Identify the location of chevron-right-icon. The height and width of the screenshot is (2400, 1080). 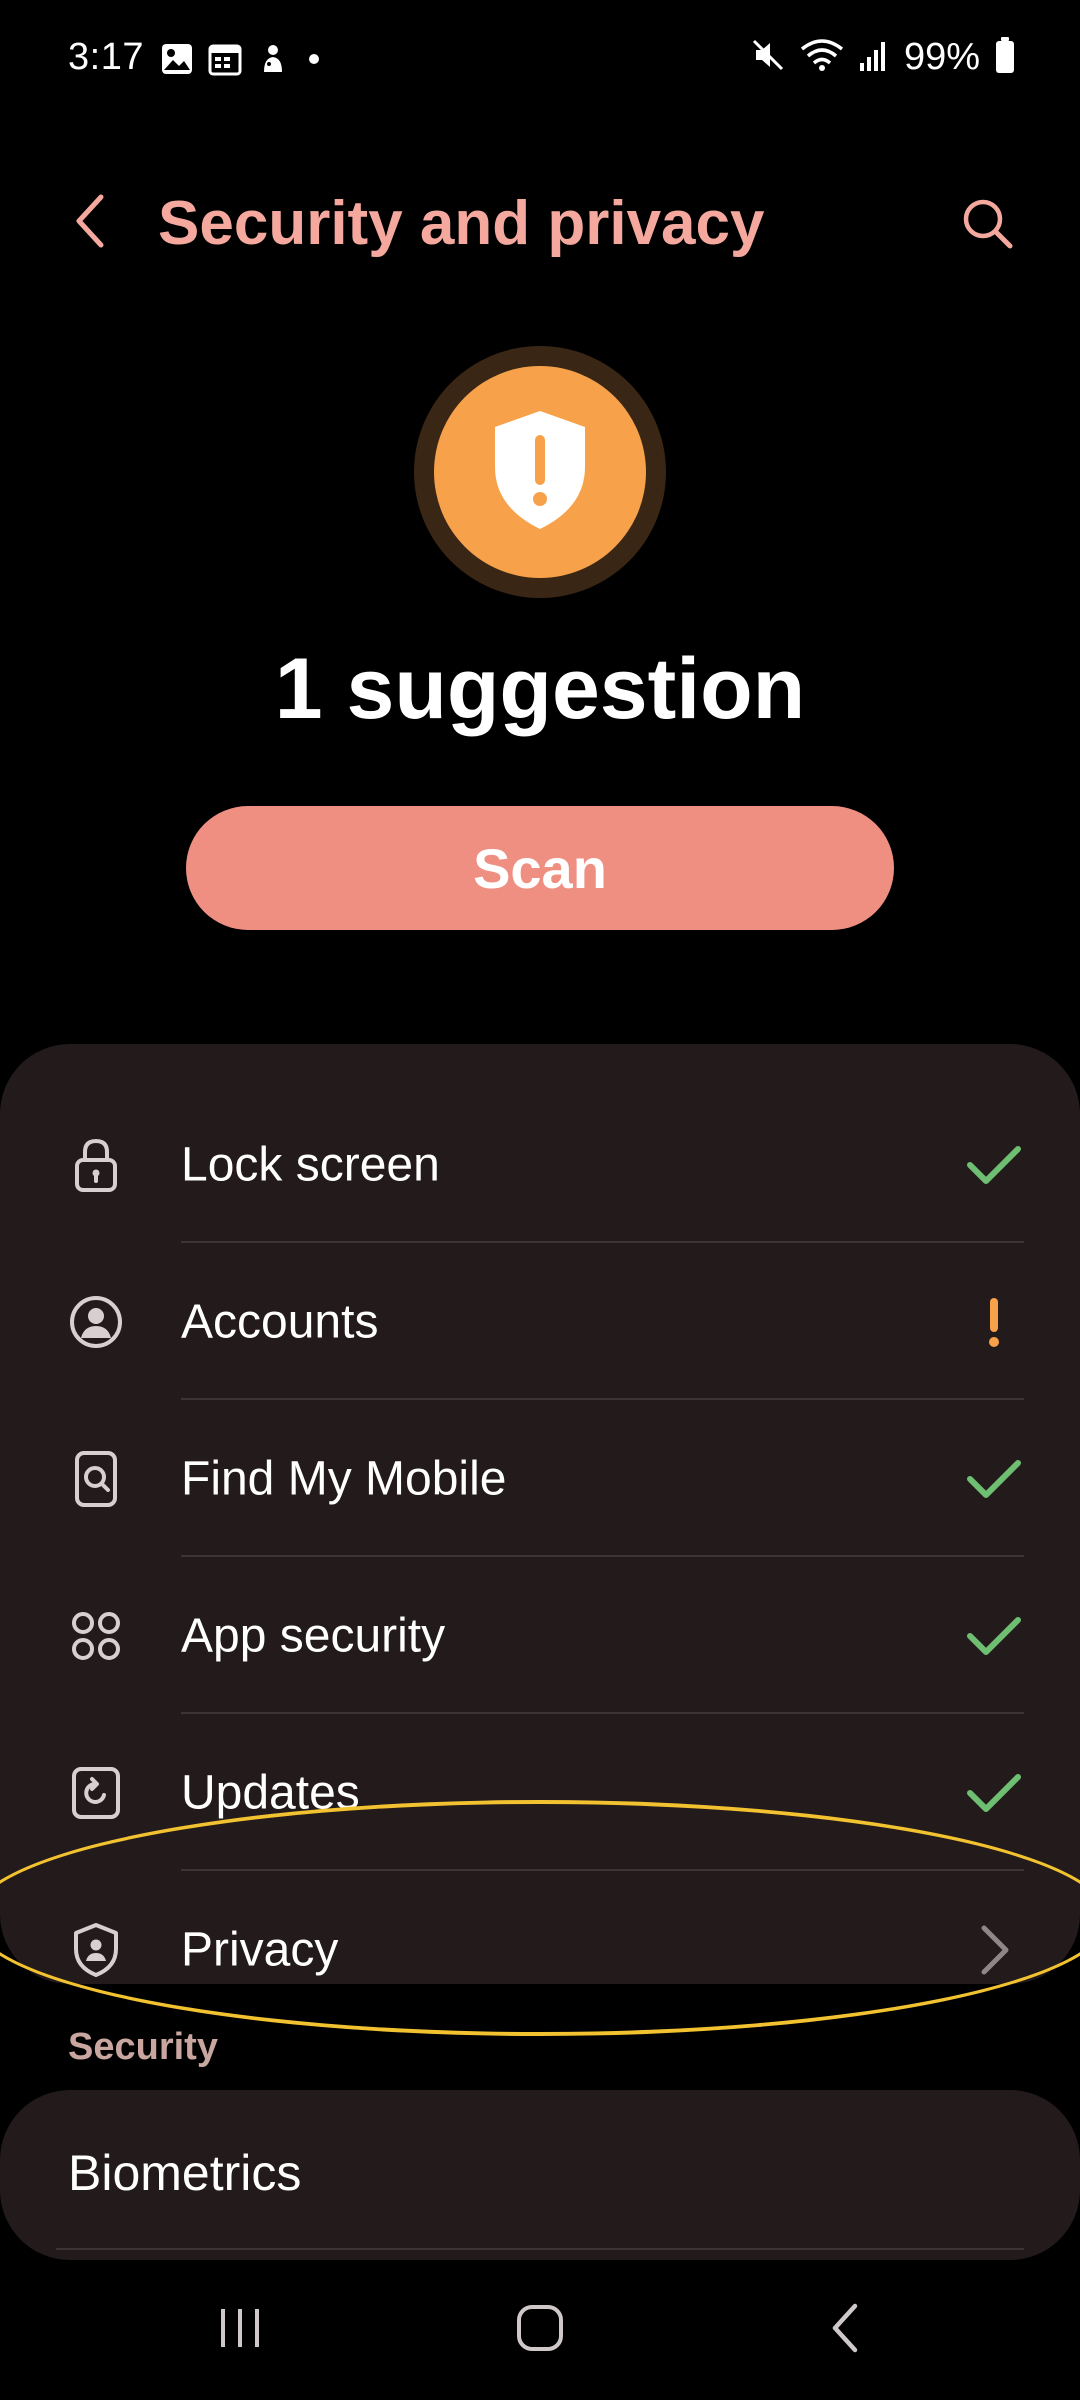
(994, 1950).